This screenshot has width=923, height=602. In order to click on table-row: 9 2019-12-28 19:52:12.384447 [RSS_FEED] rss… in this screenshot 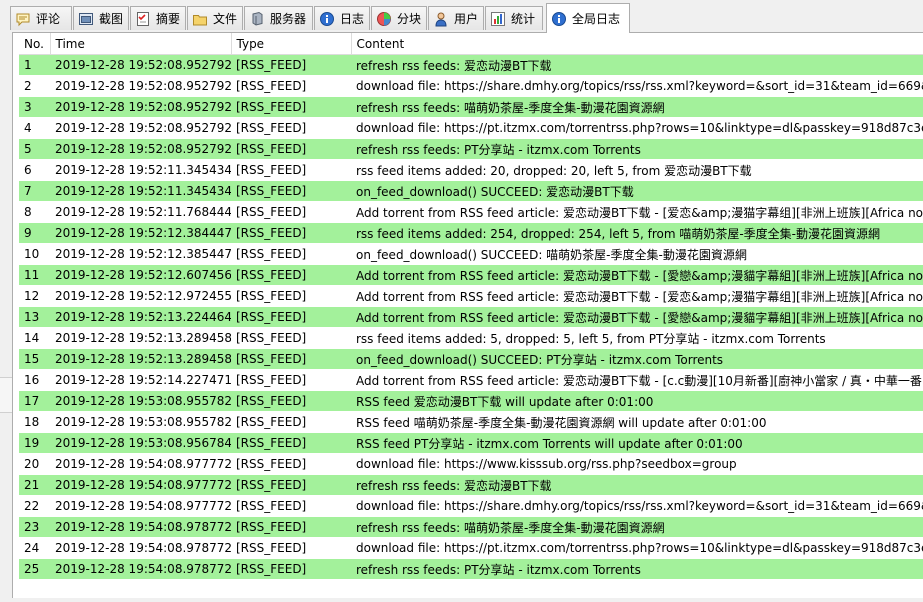, I will do `click(471, 233)`.